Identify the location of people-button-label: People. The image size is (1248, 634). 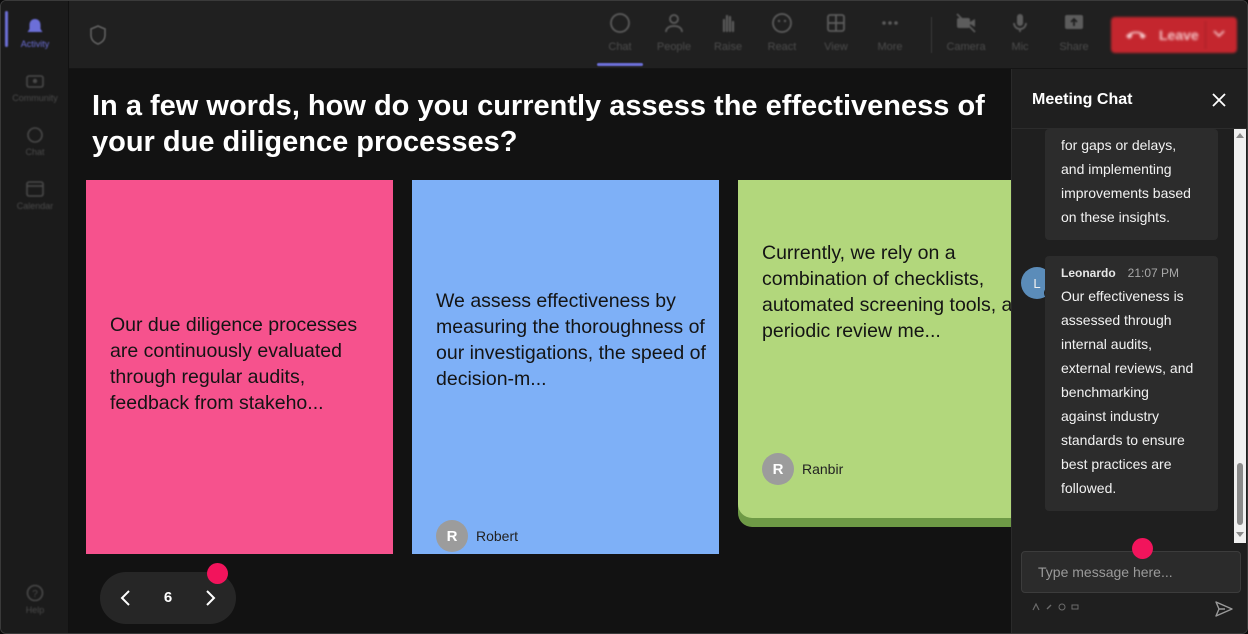
(674, 47).